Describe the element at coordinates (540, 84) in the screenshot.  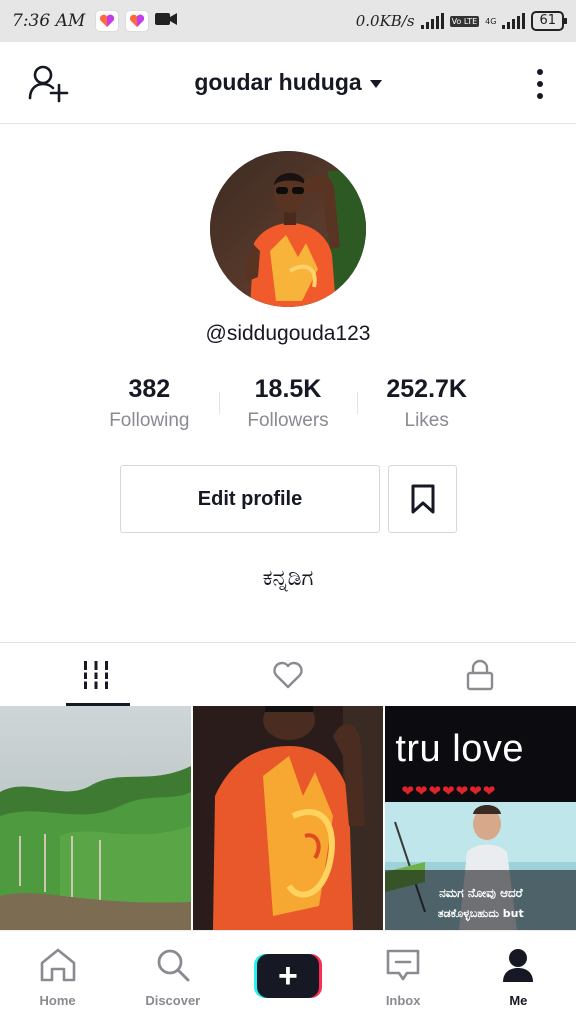
I see `more-options-button` at that location.